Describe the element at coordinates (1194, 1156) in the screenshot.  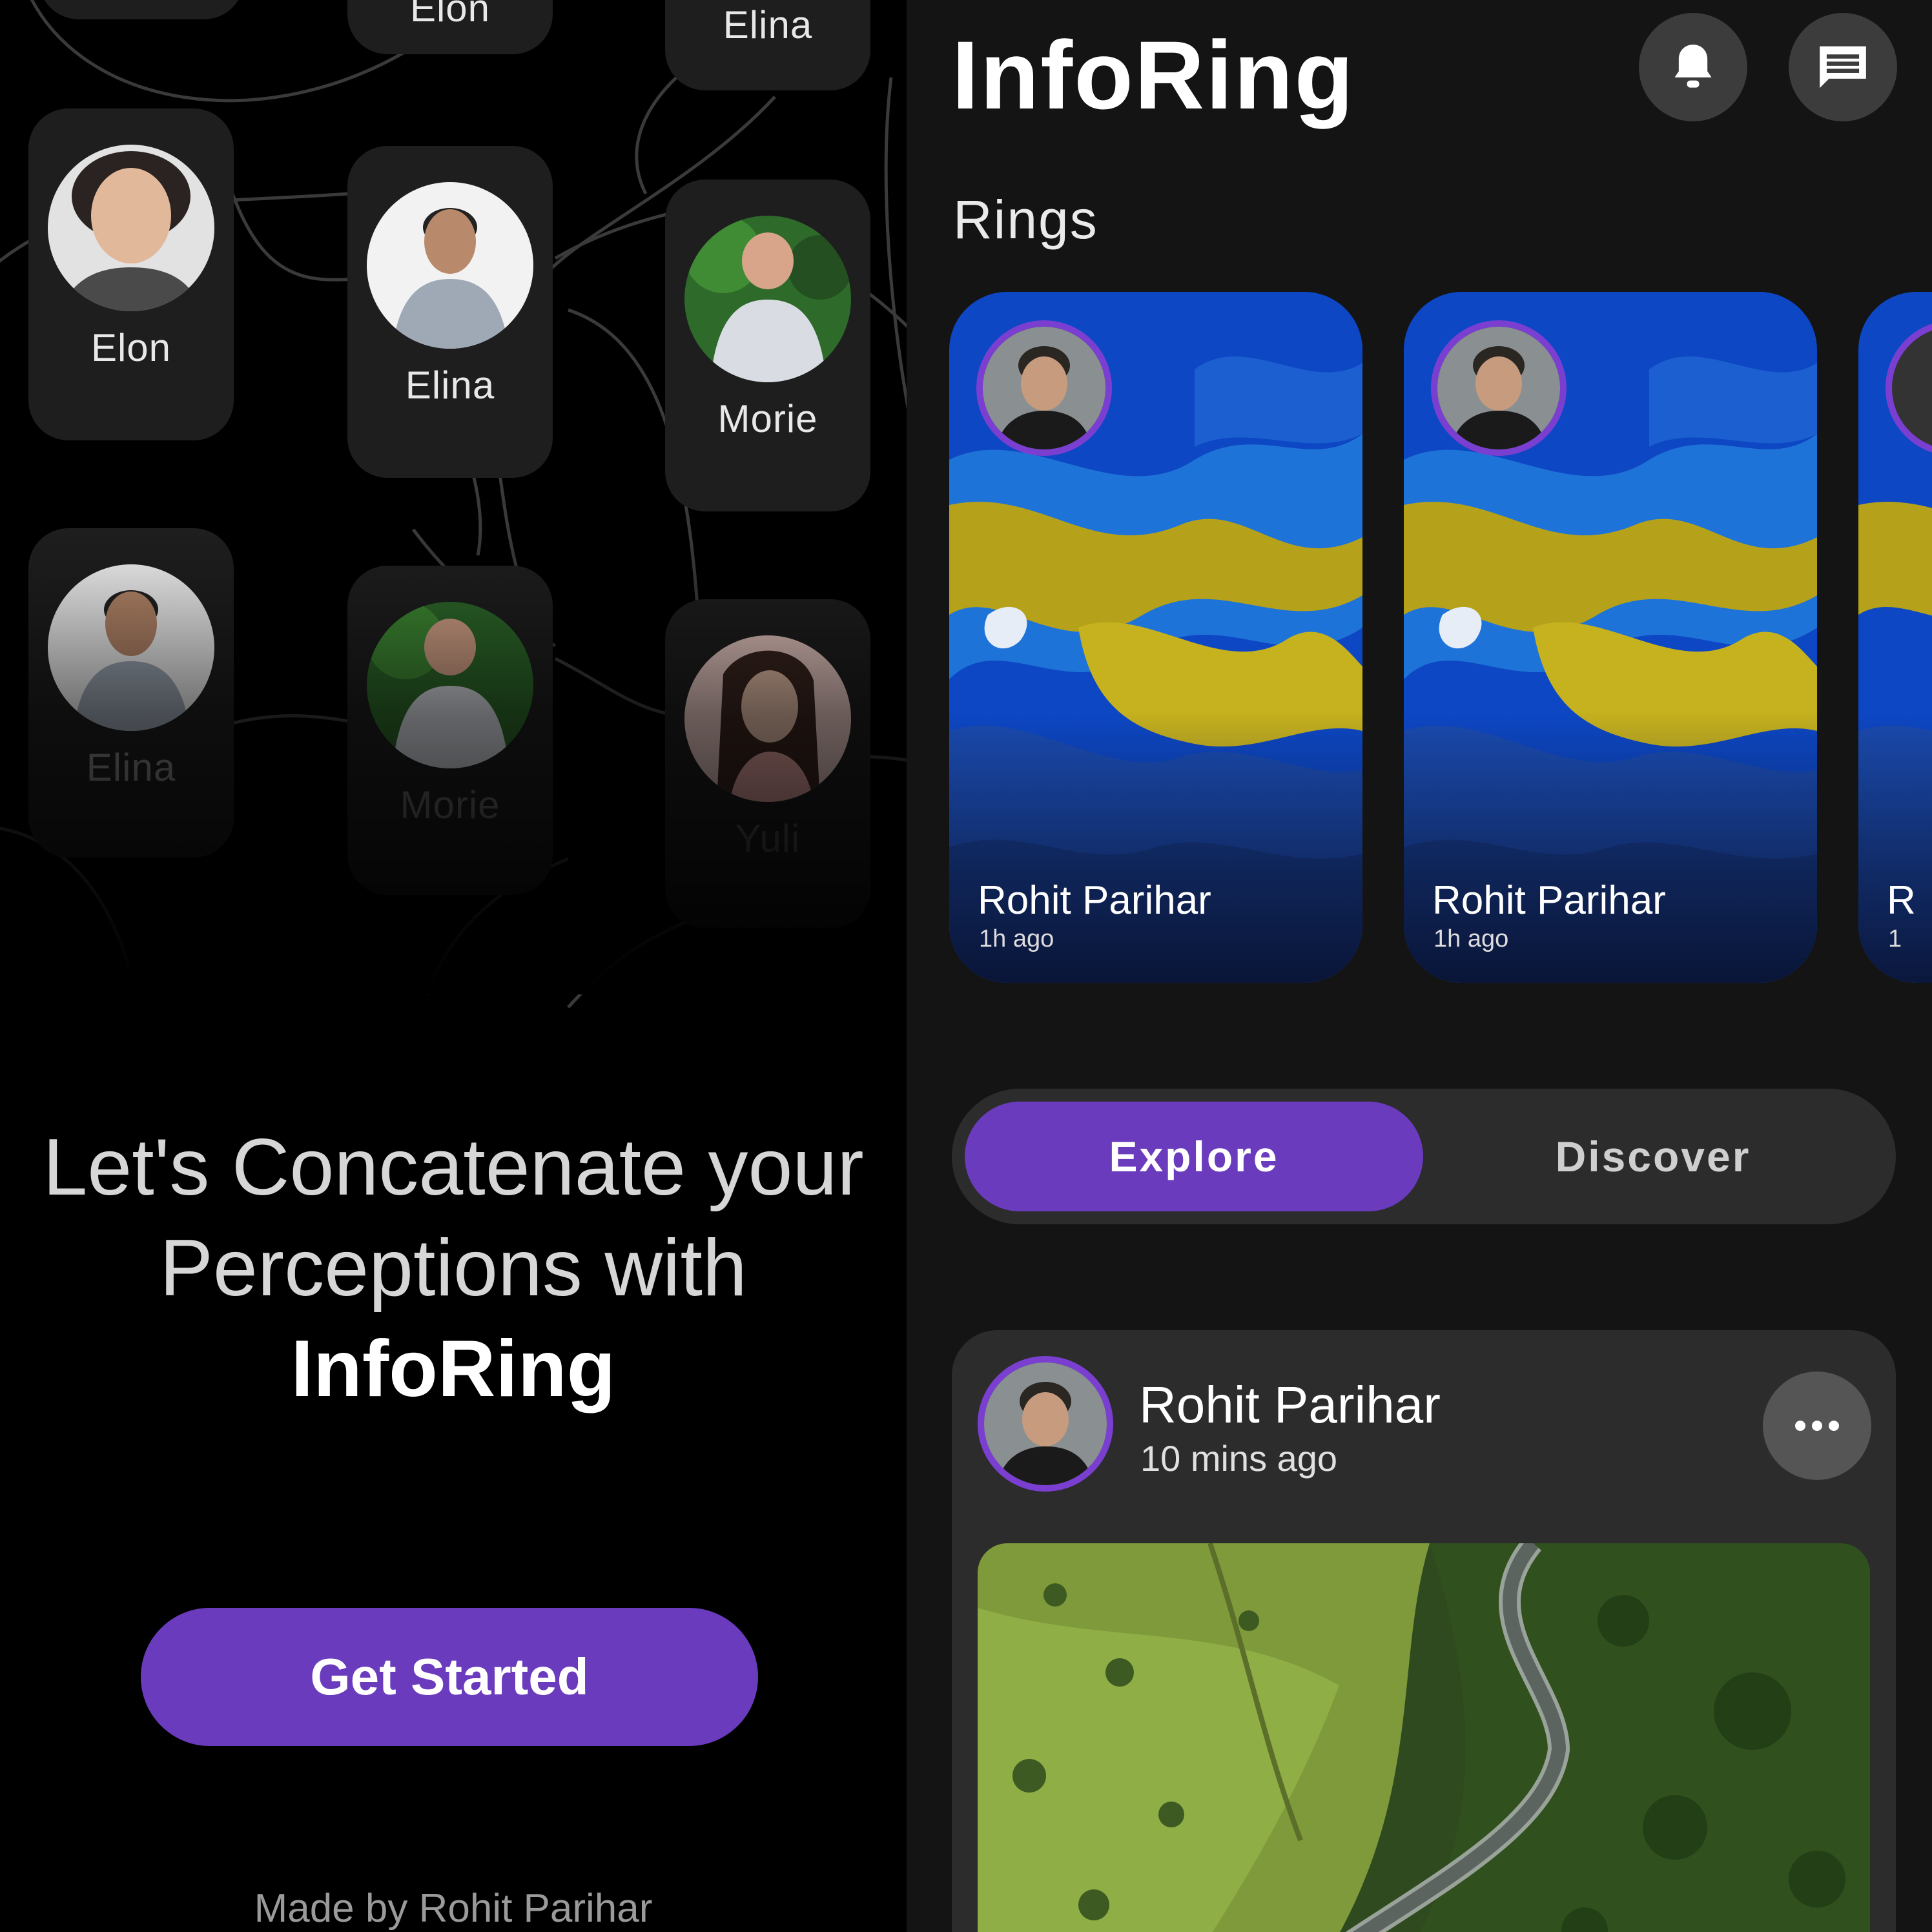
I see `tab-explore: Explore` at that location.